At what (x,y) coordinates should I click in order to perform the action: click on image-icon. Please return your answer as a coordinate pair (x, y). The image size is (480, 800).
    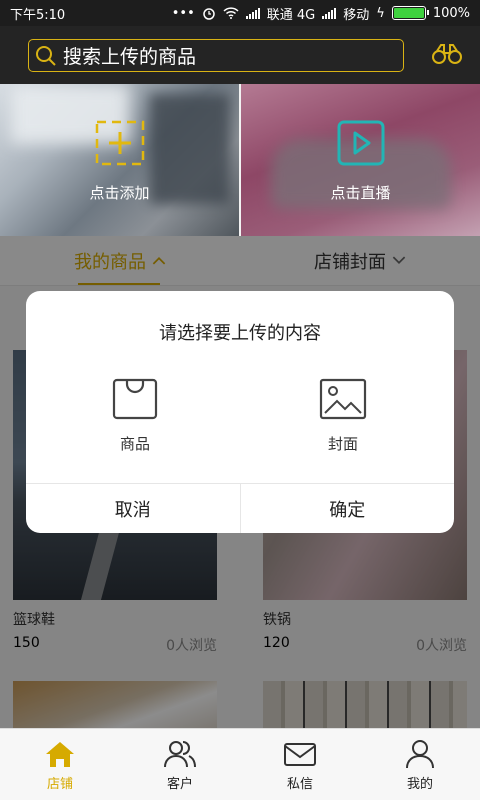
    Looking at the image, I should click on (343, 399).